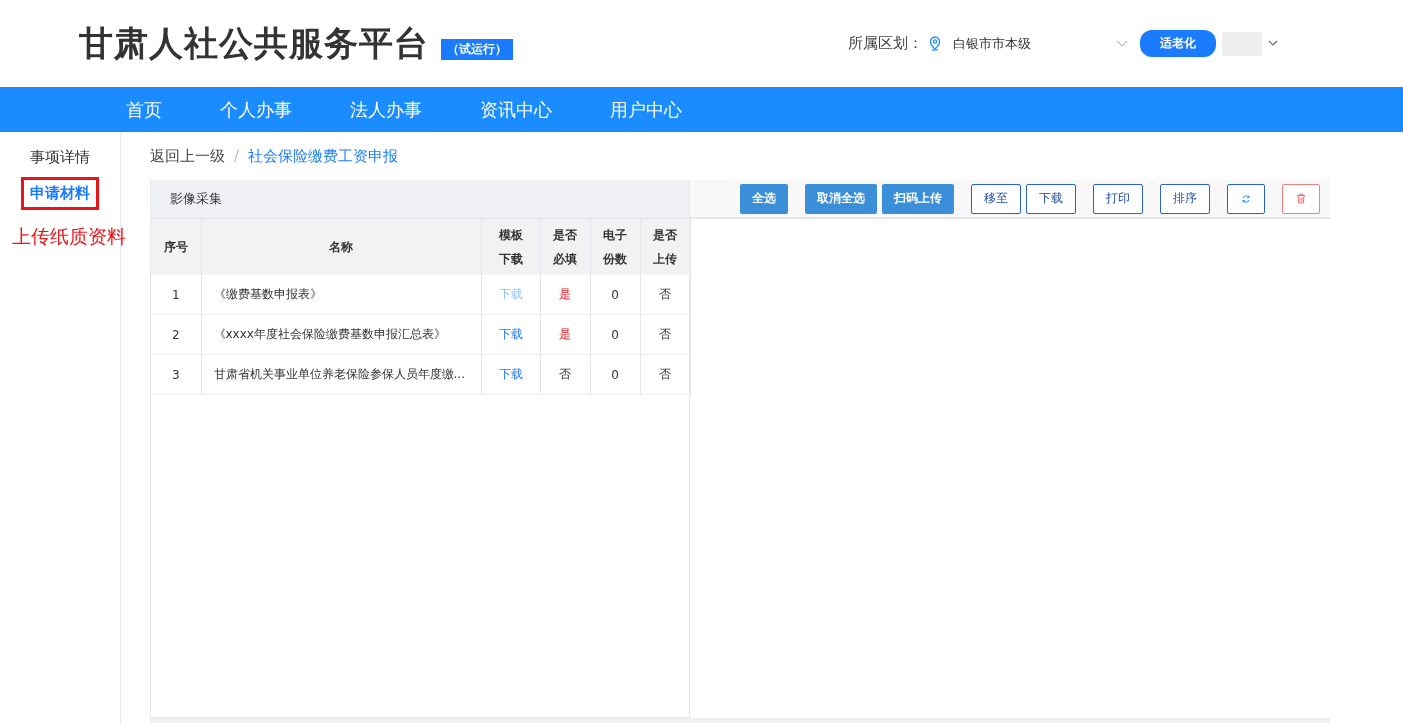 The width and height of the screenshot is (1403, 723). Describe the element at coordinates (935, 43) in the screenshot. I see `location-pin-icon` at that location.